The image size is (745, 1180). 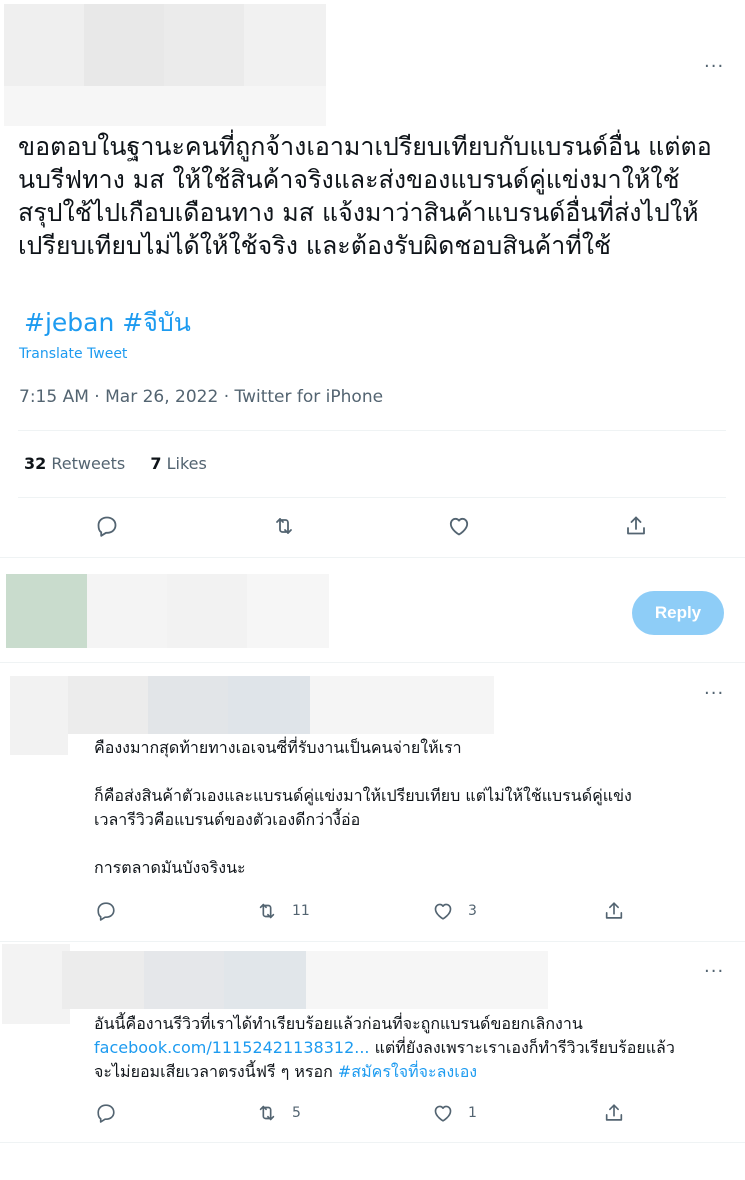 What do you see at coordinates (301, 911) in the screenshot?
I see `retweet-count: 11` at bounding box center [301, 911].